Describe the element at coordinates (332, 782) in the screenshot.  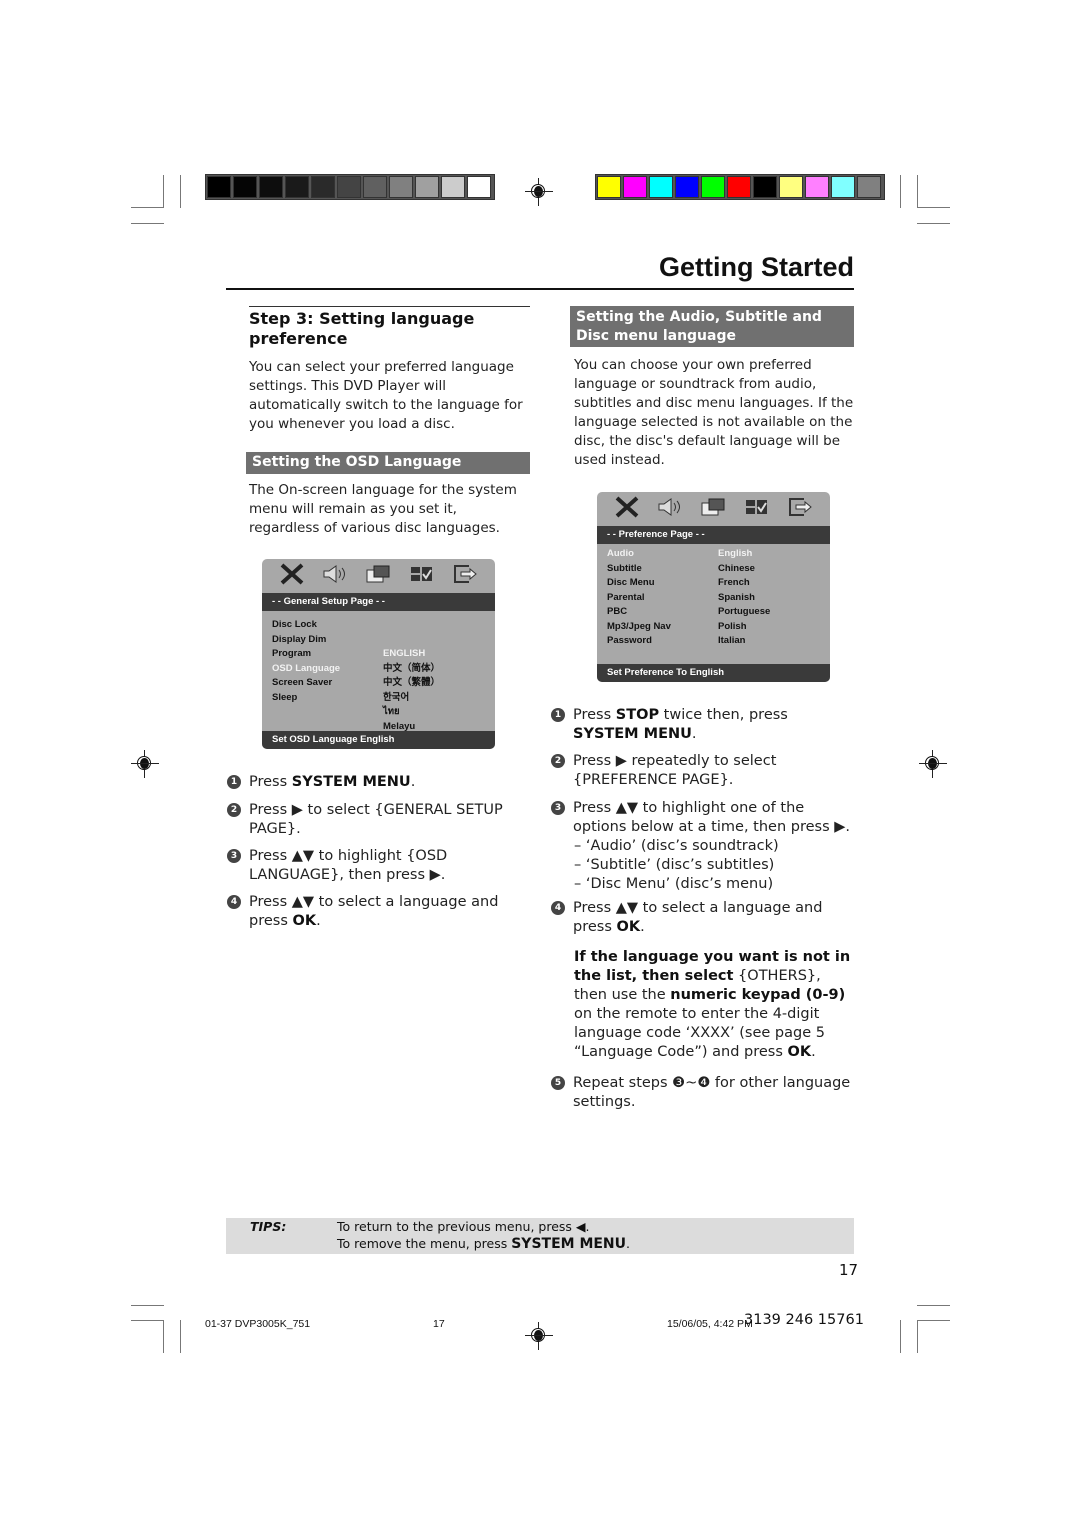
I see `step-text: Press SYSTEM MENU.` at that location.